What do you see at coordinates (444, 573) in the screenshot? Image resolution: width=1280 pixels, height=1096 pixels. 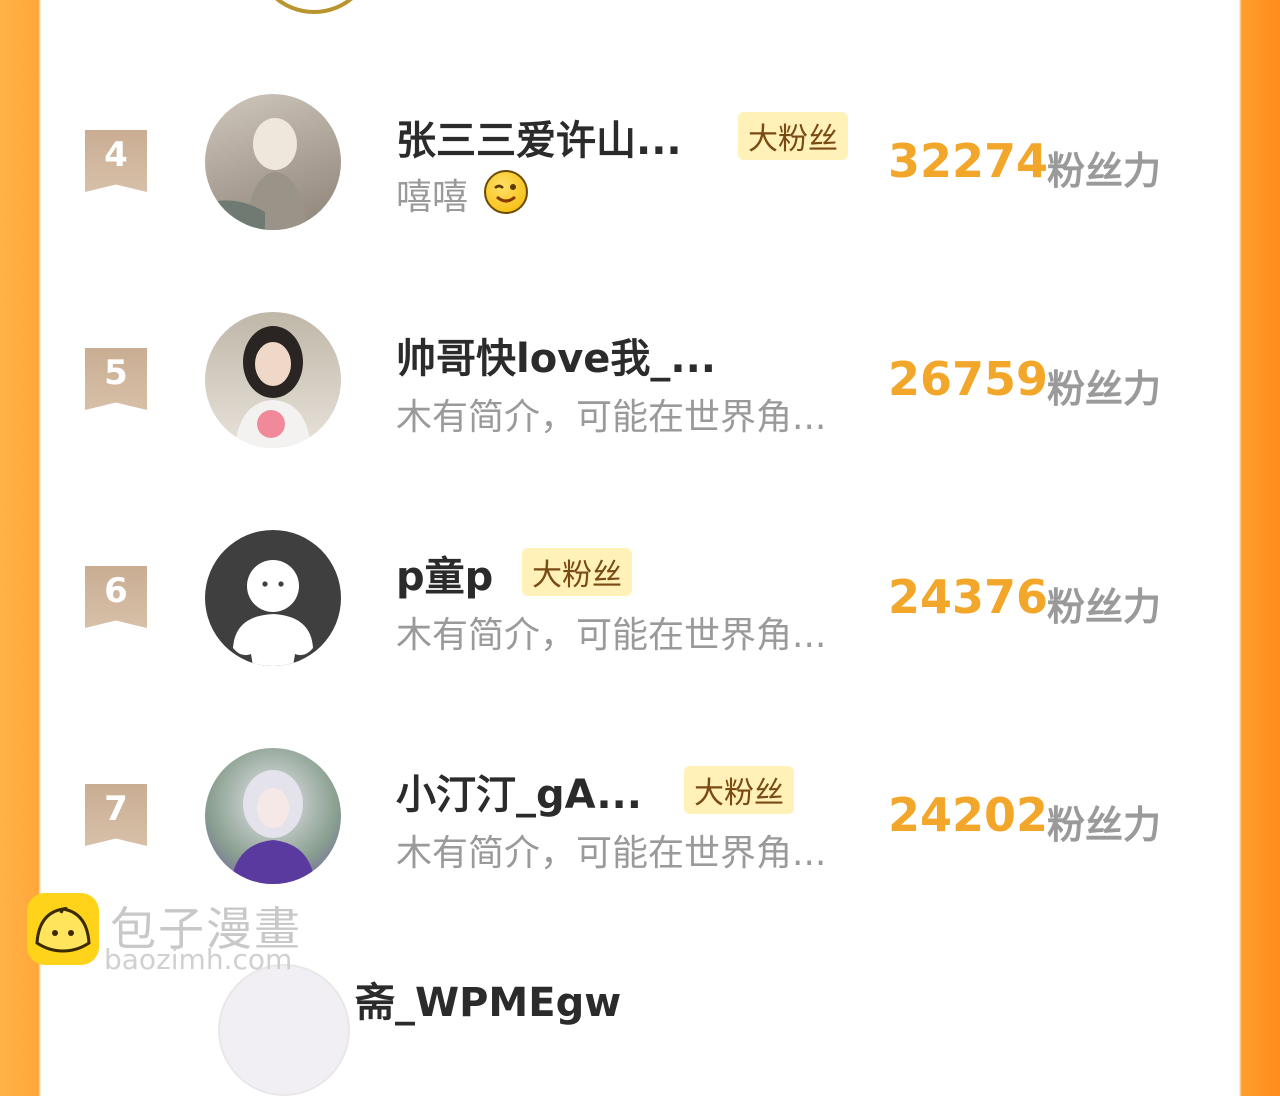 I see `user-name: p童p` at bounding box center [444, 573].